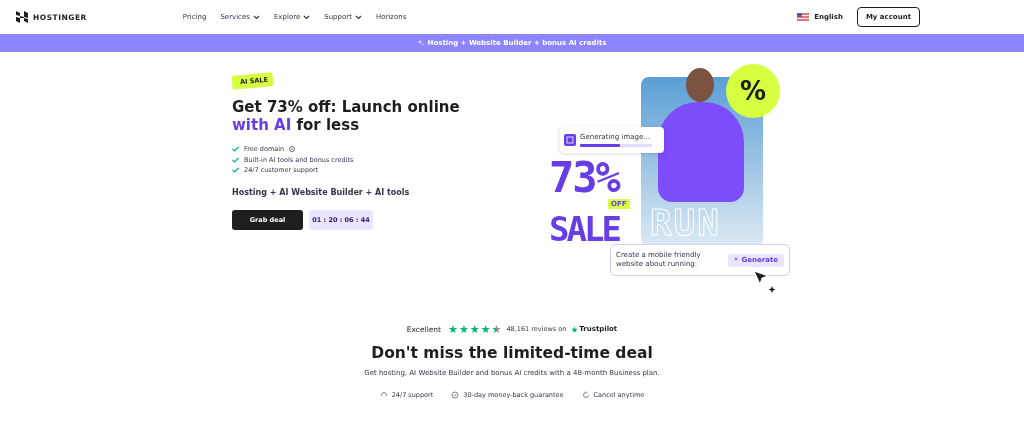 The image size is (1024, 442). I want to click on flag-icon, so click(803, 17).